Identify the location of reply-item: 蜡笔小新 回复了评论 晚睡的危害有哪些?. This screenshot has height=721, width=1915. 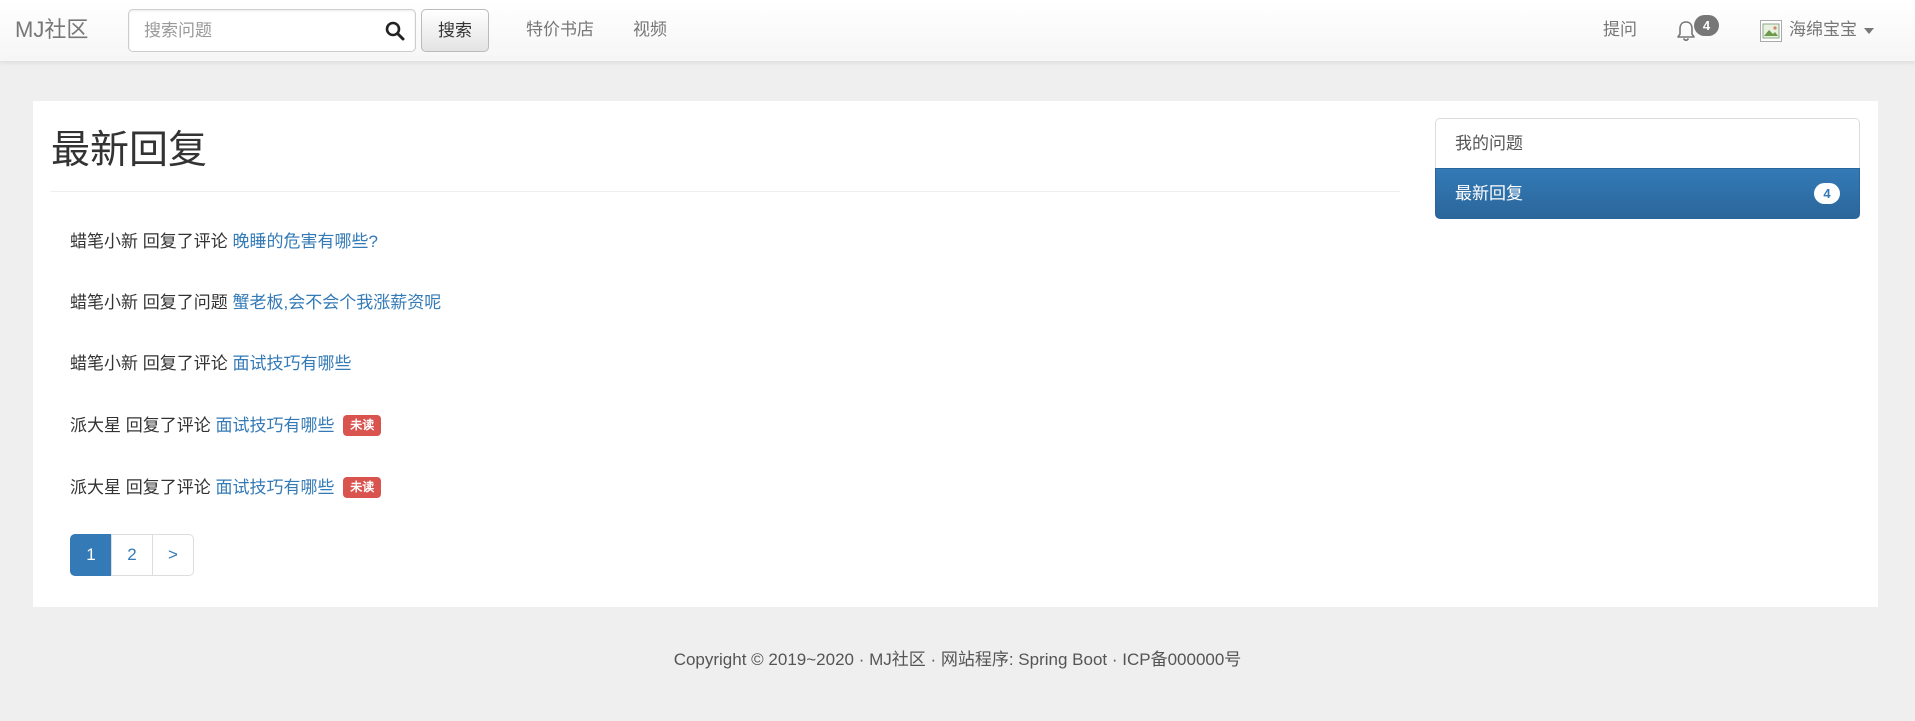
(224, 242).